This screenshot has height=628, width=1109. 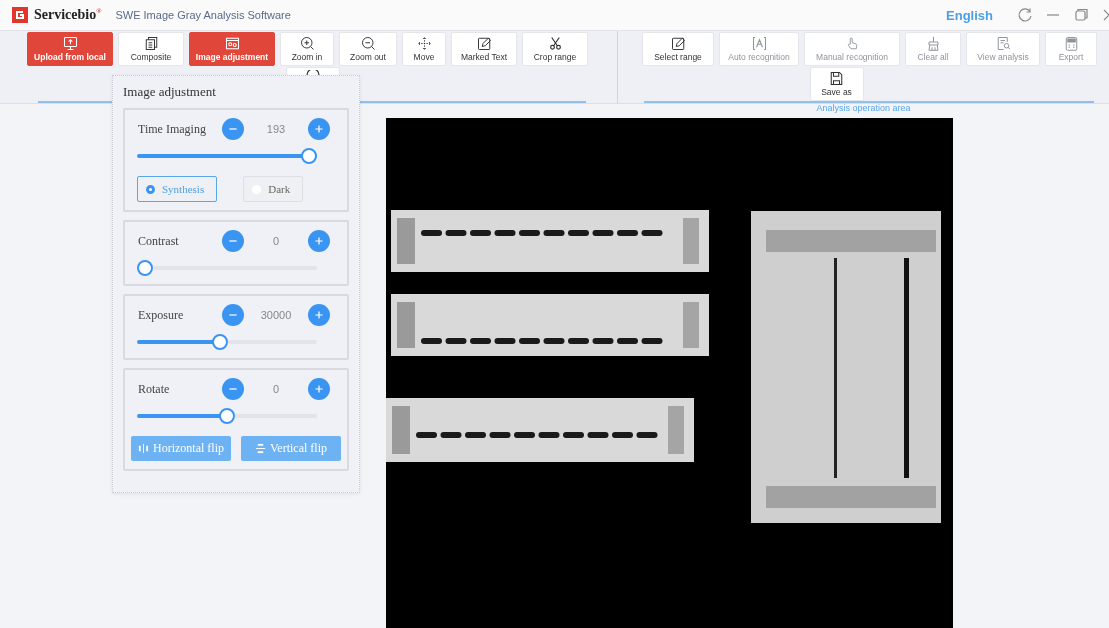 I want to click on toolbar-button: Marked Text, so click(x=484, y=49).